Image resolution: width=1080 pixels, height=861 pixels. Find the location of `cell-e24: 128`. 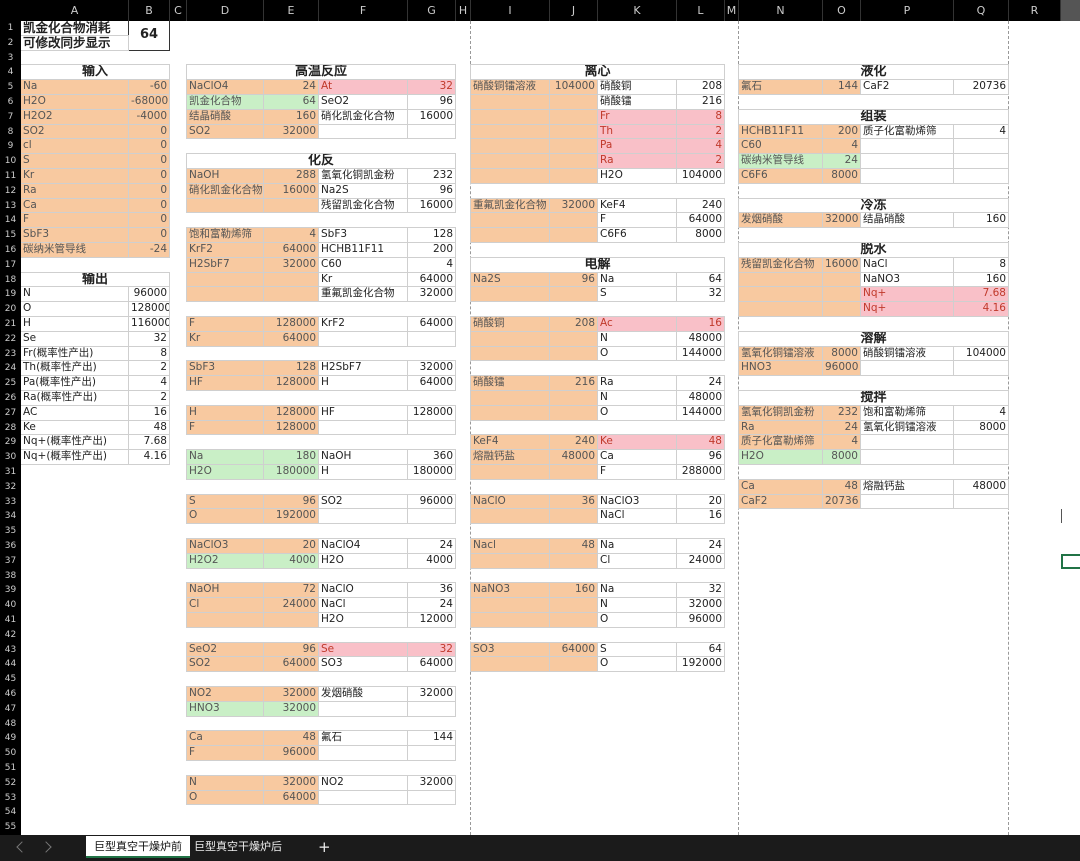

cell-e24: 128 is located at coordinates (291, 368).